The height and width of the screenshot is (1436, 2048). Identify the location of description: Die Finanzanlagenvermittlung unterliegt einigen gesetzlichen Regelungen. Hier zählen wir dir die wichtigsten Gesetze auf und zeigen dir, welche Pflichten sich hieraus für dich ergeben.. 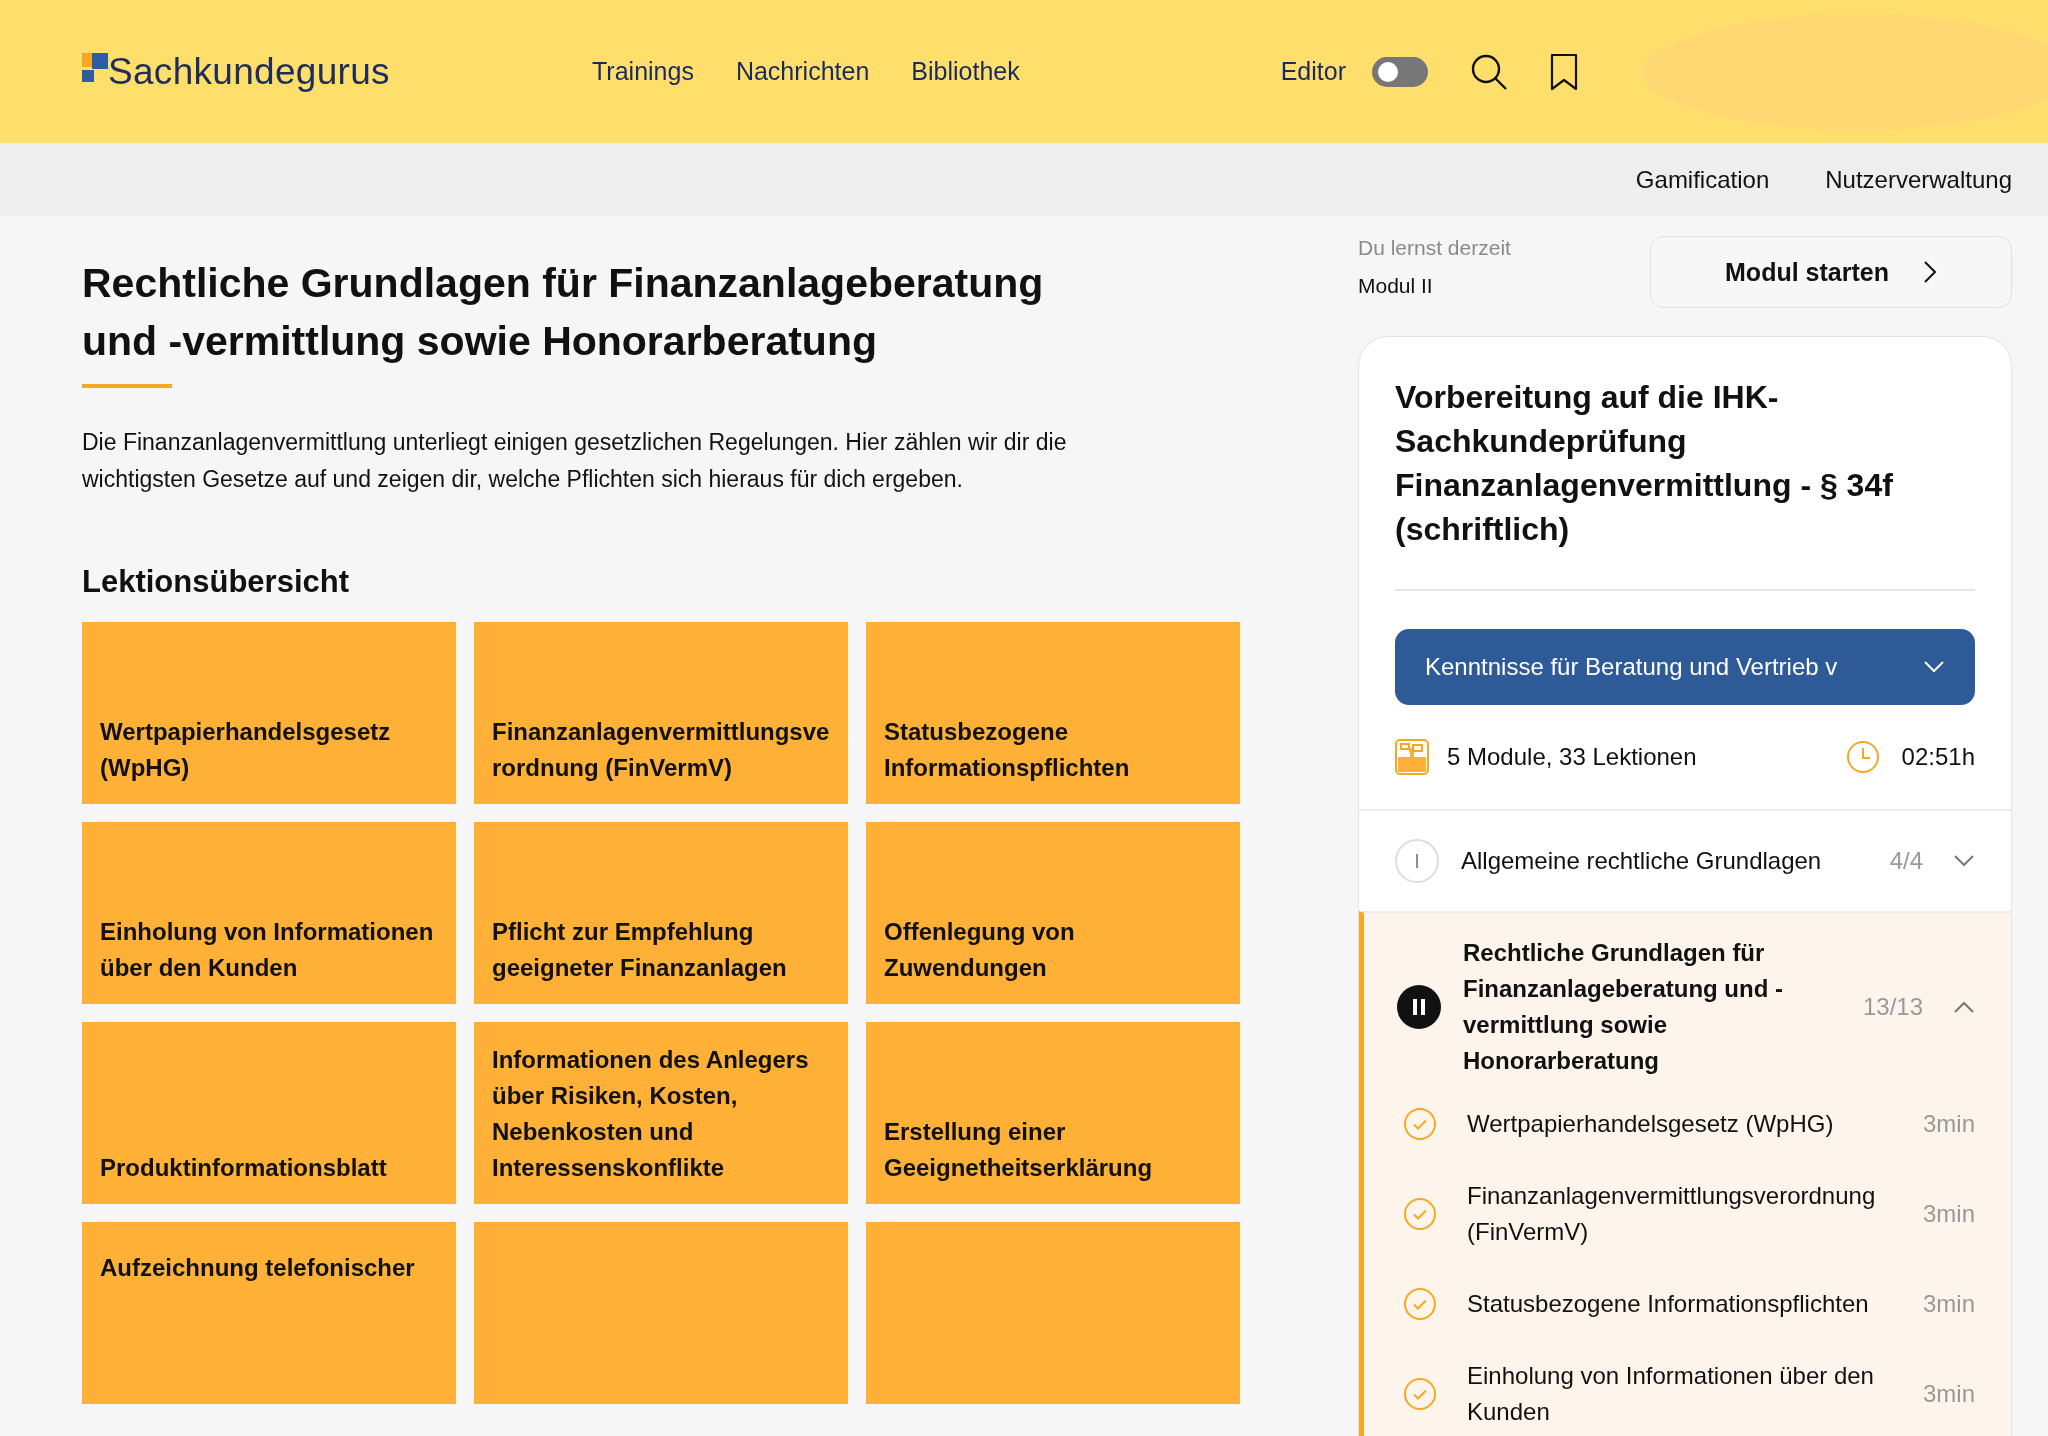
(575, 461).